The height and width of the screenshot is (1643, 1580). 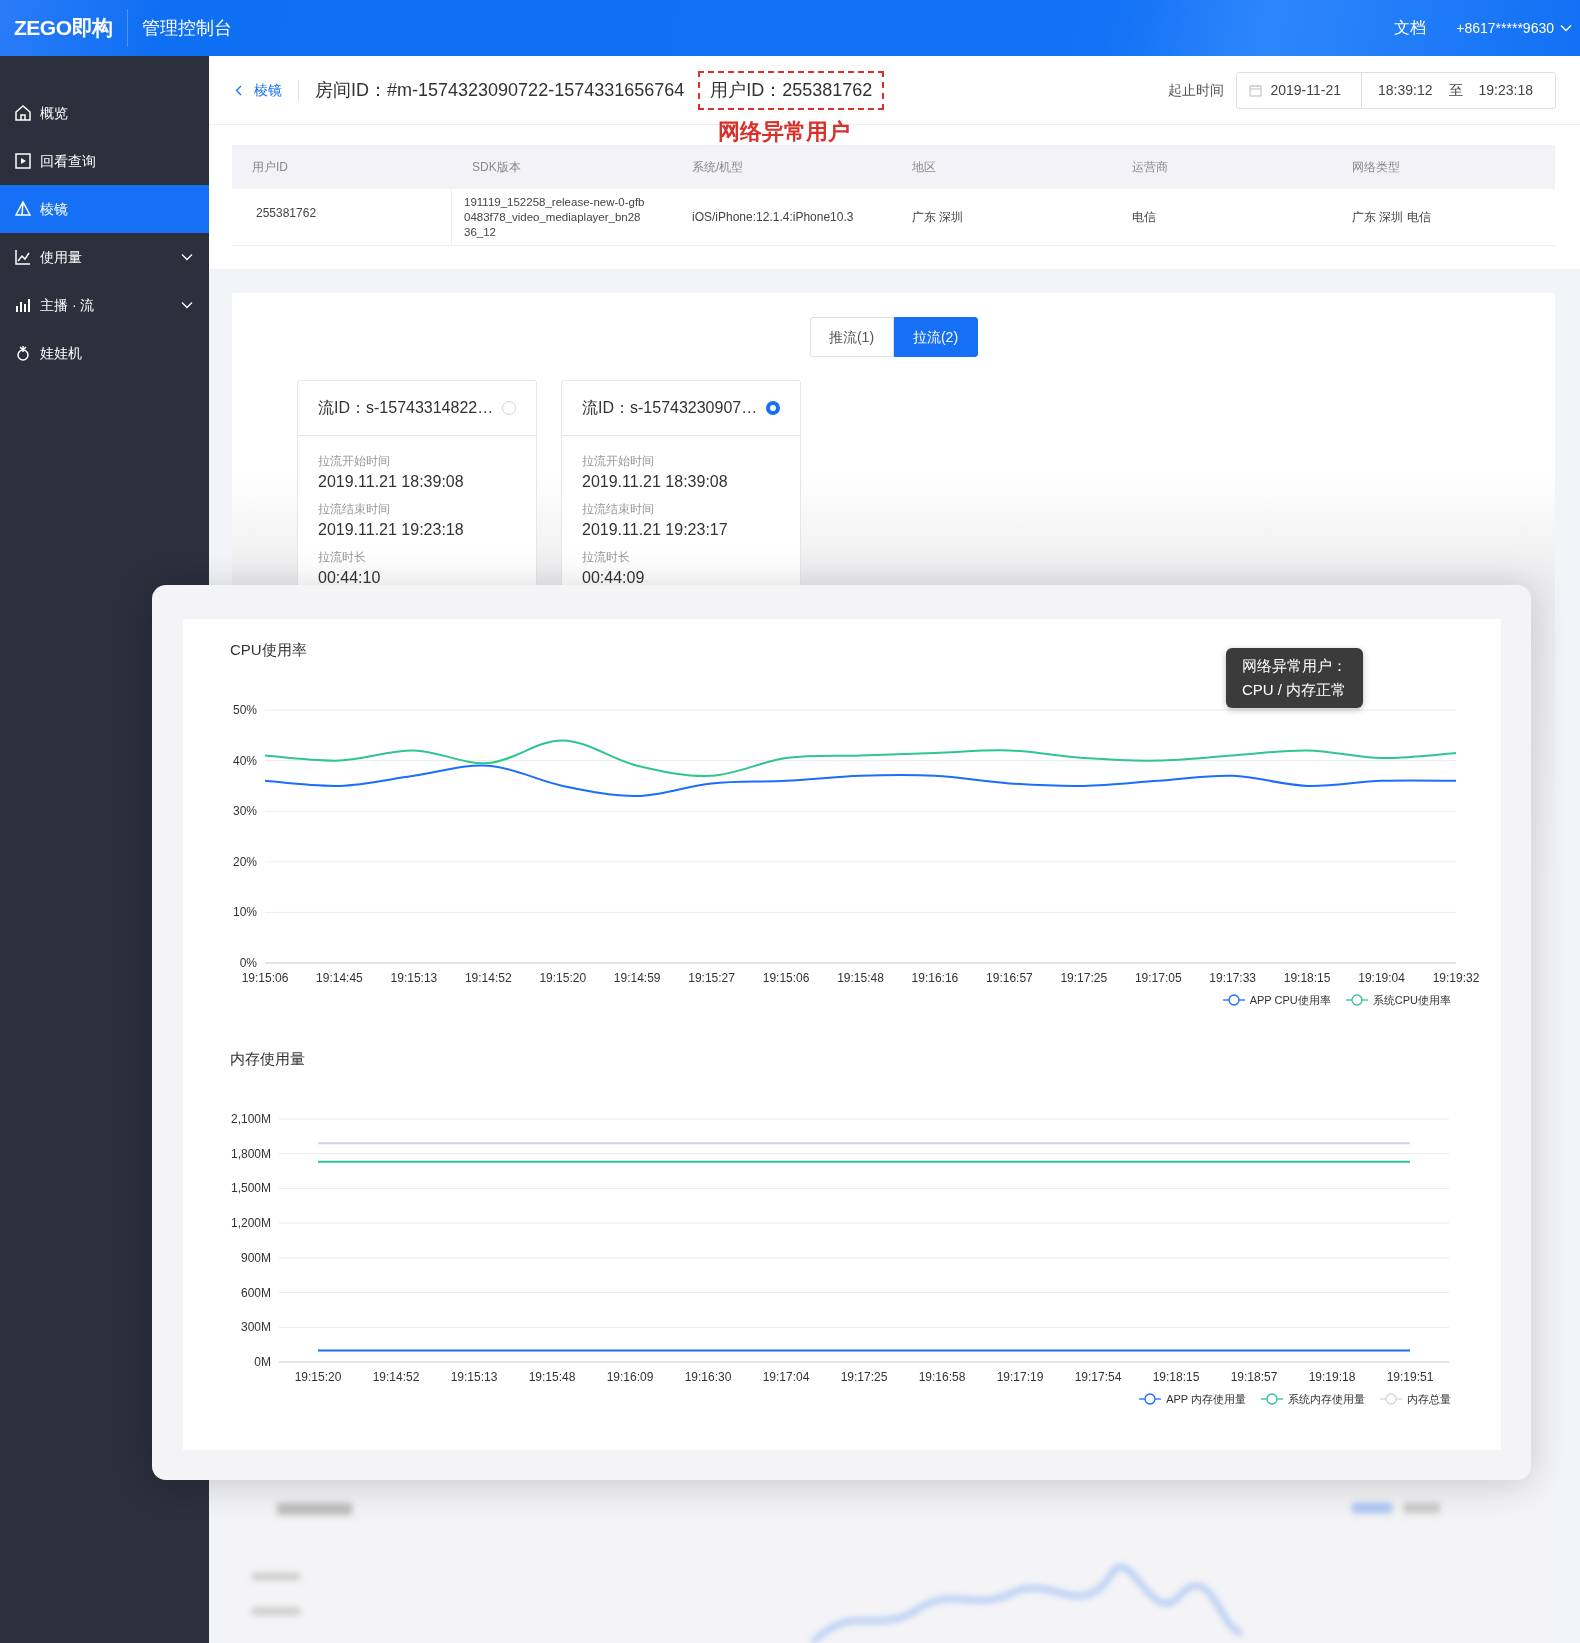 What do you see at coordinates (1294, 666) in the screenshot?
I see `callout-text: 网络异常用户：` at bounding box center [1294, 666].